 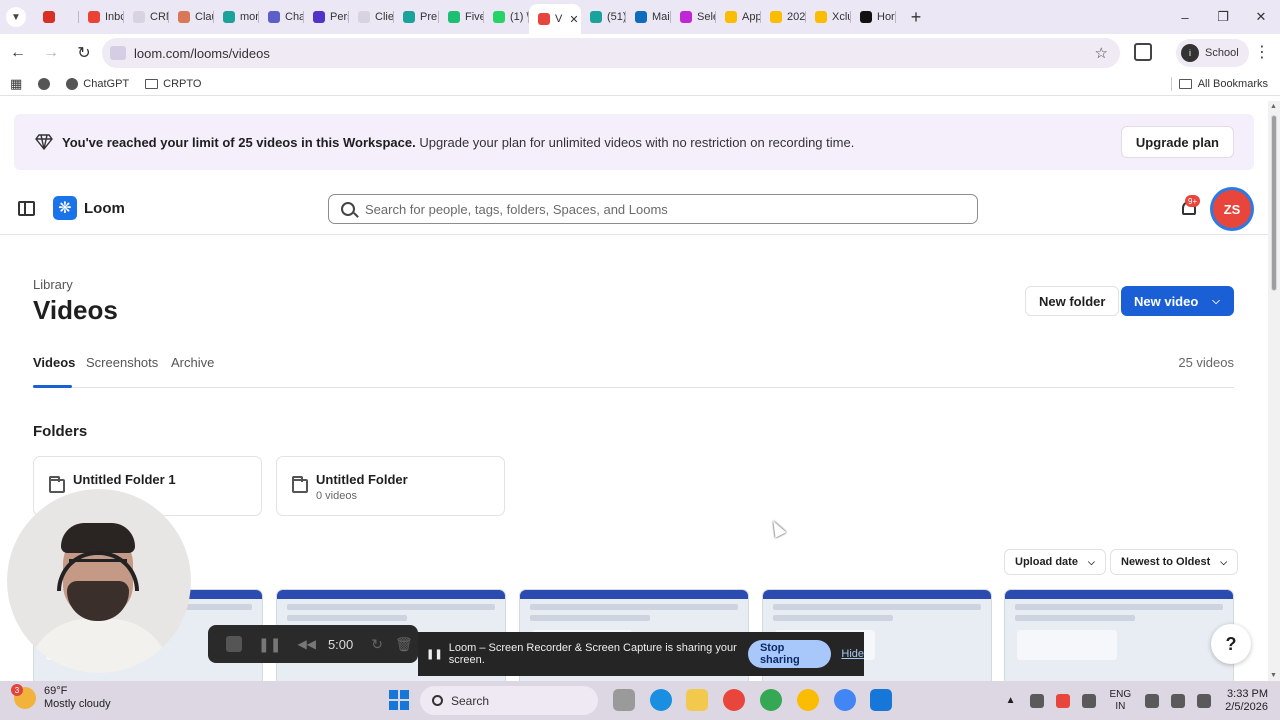 What do you see at coordinates (828, 17) in the screenshot?
I see `browser-tab: Xclu` at bounding box center [828, 17].